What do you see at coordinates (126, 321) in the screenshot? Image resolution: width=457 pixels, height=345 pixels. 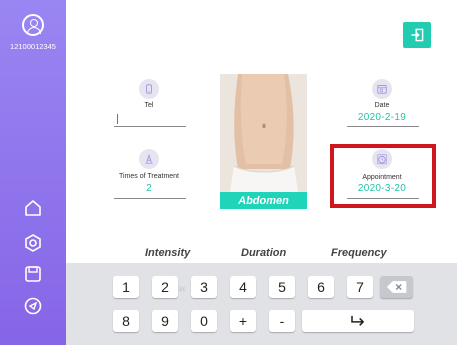 I see `key-8: 8` at bounding box center [126, 321].